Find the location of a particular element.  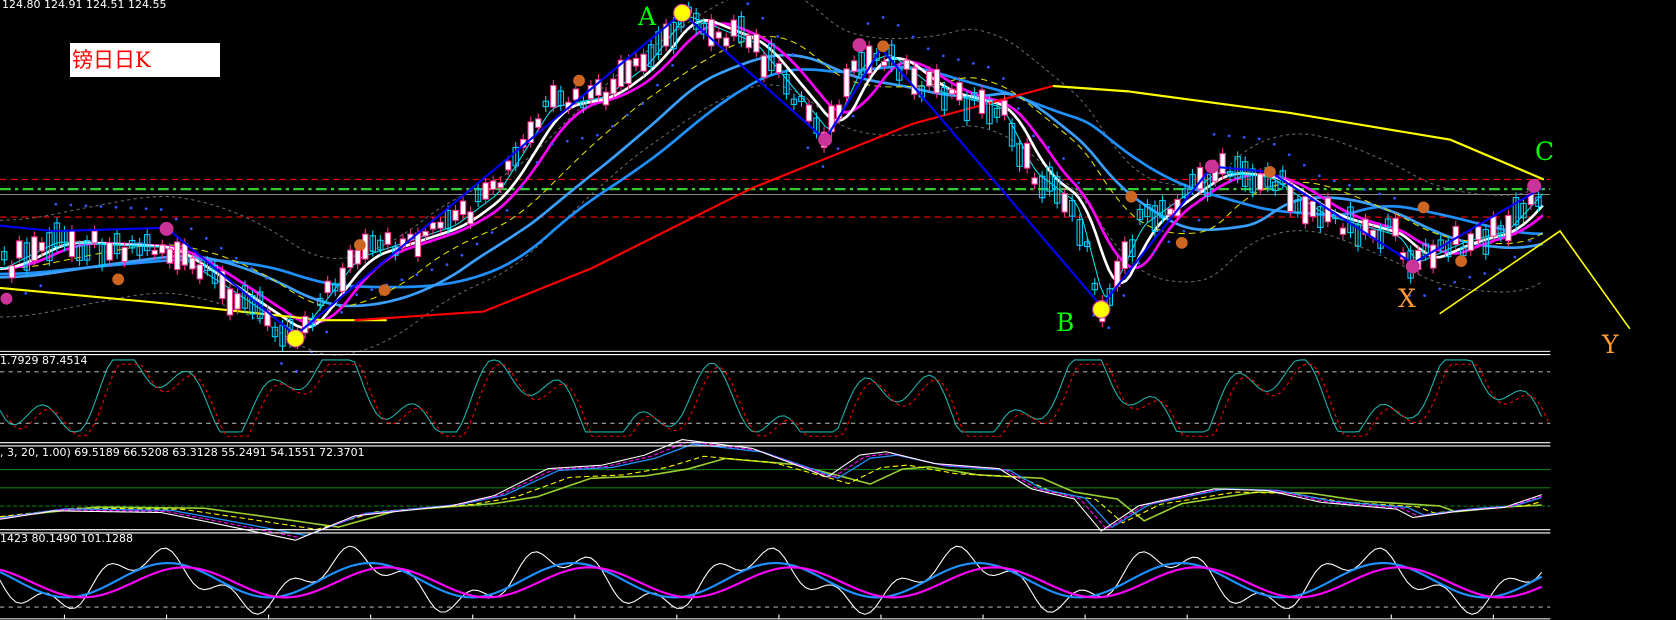

chart-title-box: 镑日日K is located at coordinates (145, 60).